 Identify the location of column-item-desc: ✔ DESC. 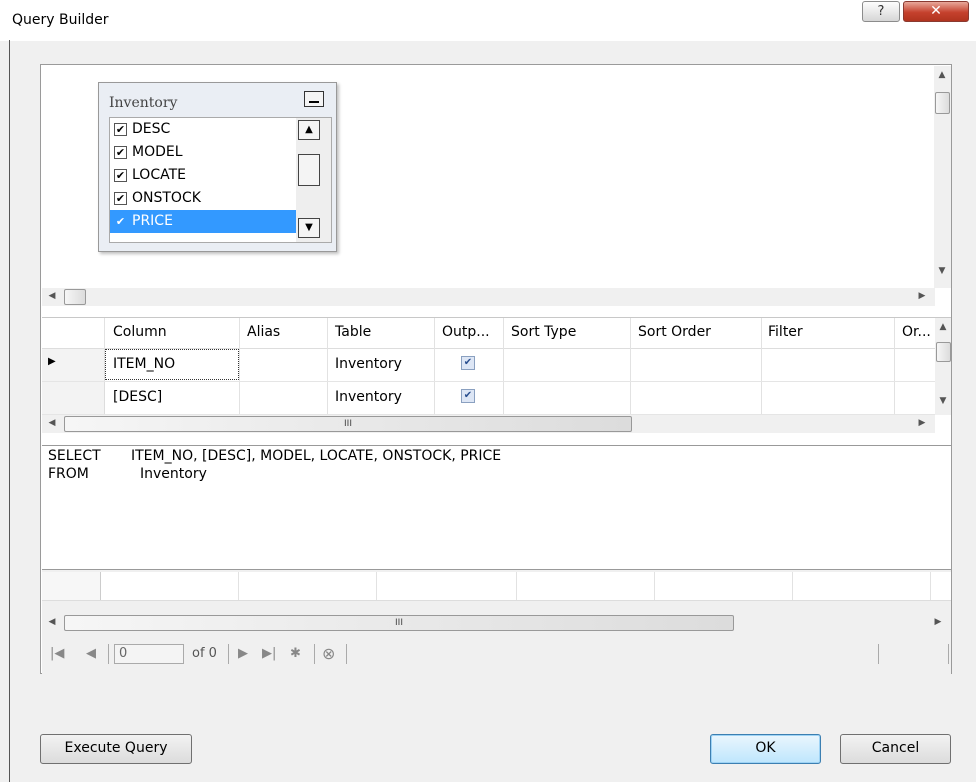
(203, 129).